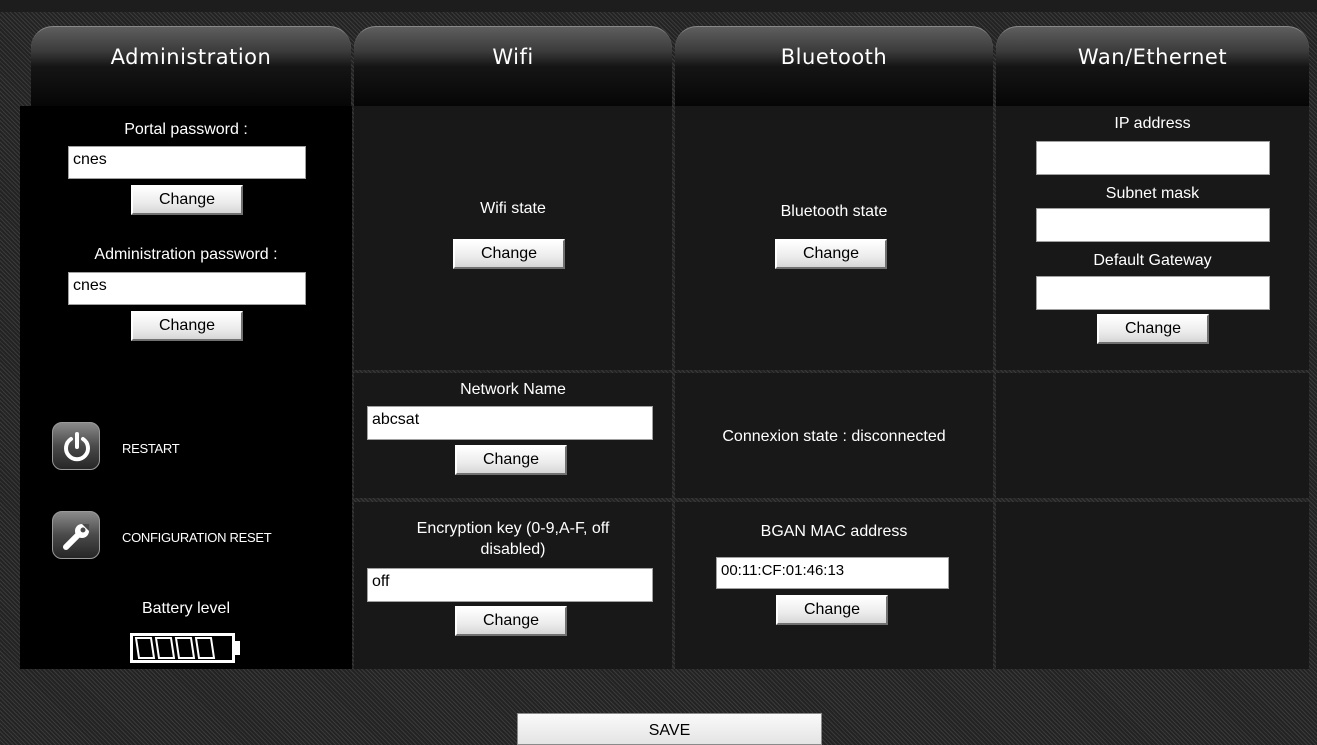 The width and height of the screenshot is (1317, 745). I want to click on tab-bluetooth: Bluetooth, so click(834, 66).